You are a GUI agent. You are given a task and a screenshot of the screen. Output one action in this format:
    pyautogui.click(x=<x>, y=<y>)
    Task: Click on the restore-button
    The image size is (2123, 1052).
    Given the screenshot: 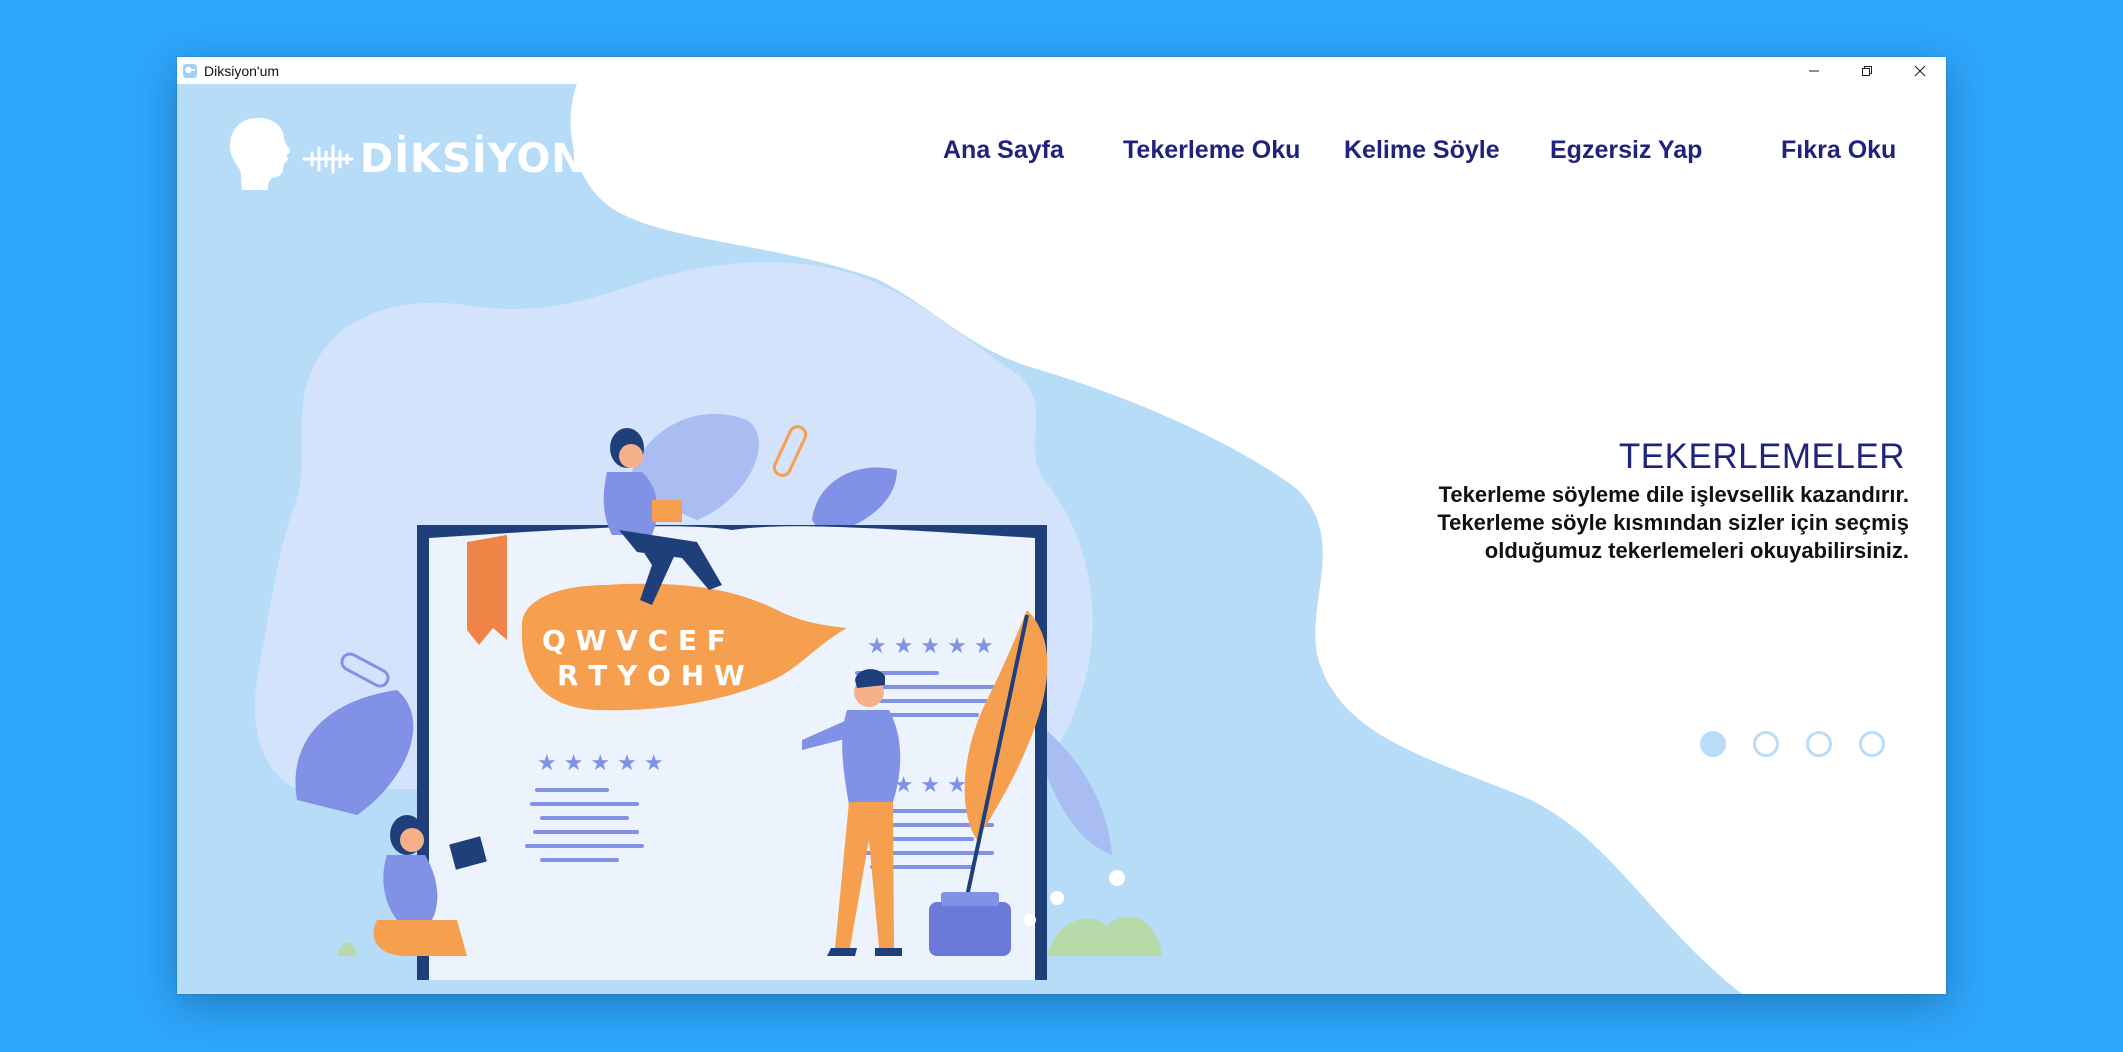 What is the action you would take?
    pyautogui.click(x=1866, y=70)
    